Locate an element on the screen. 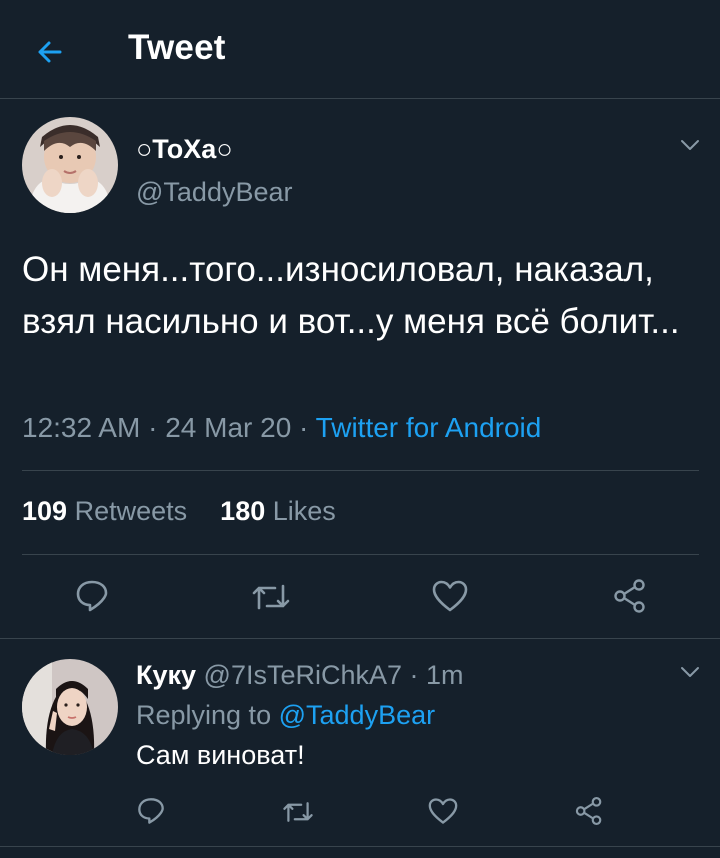  reply-retweet-button is located at coordinates (298, 814).